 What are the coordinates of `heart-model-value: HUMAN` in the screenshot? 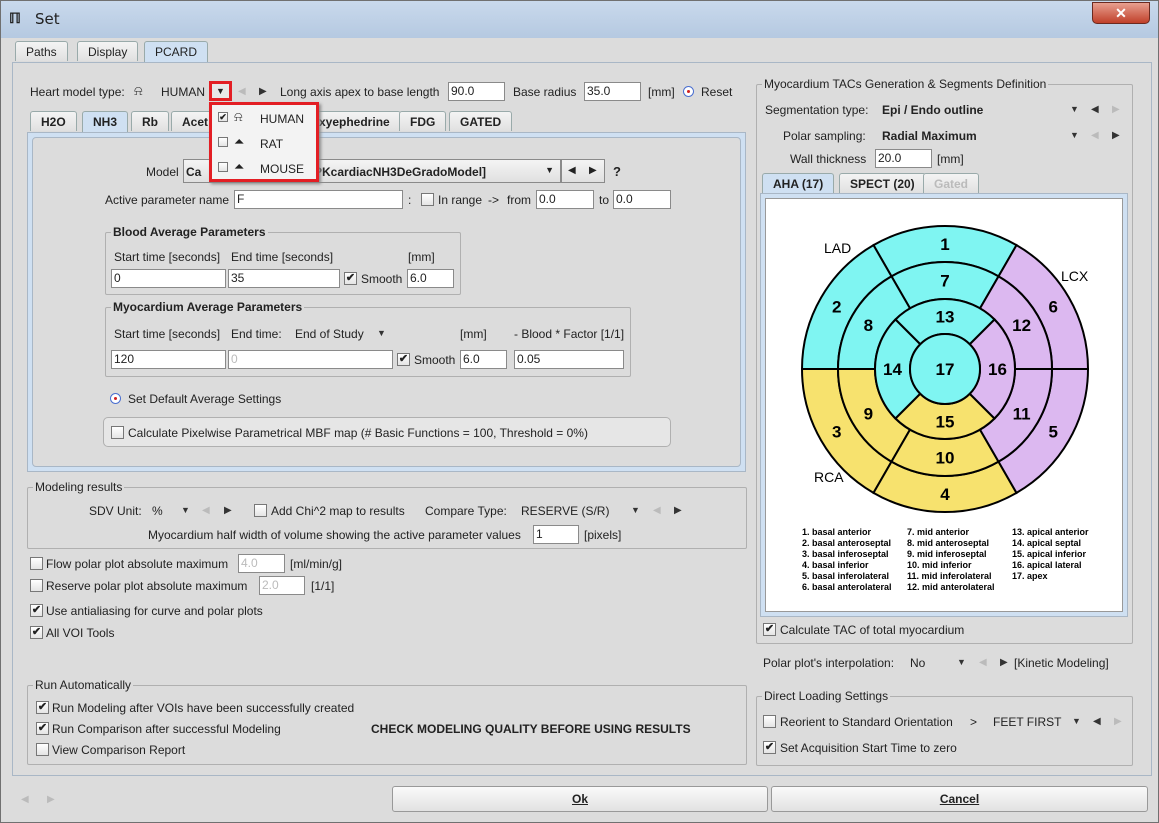 It's located at (183, 92).